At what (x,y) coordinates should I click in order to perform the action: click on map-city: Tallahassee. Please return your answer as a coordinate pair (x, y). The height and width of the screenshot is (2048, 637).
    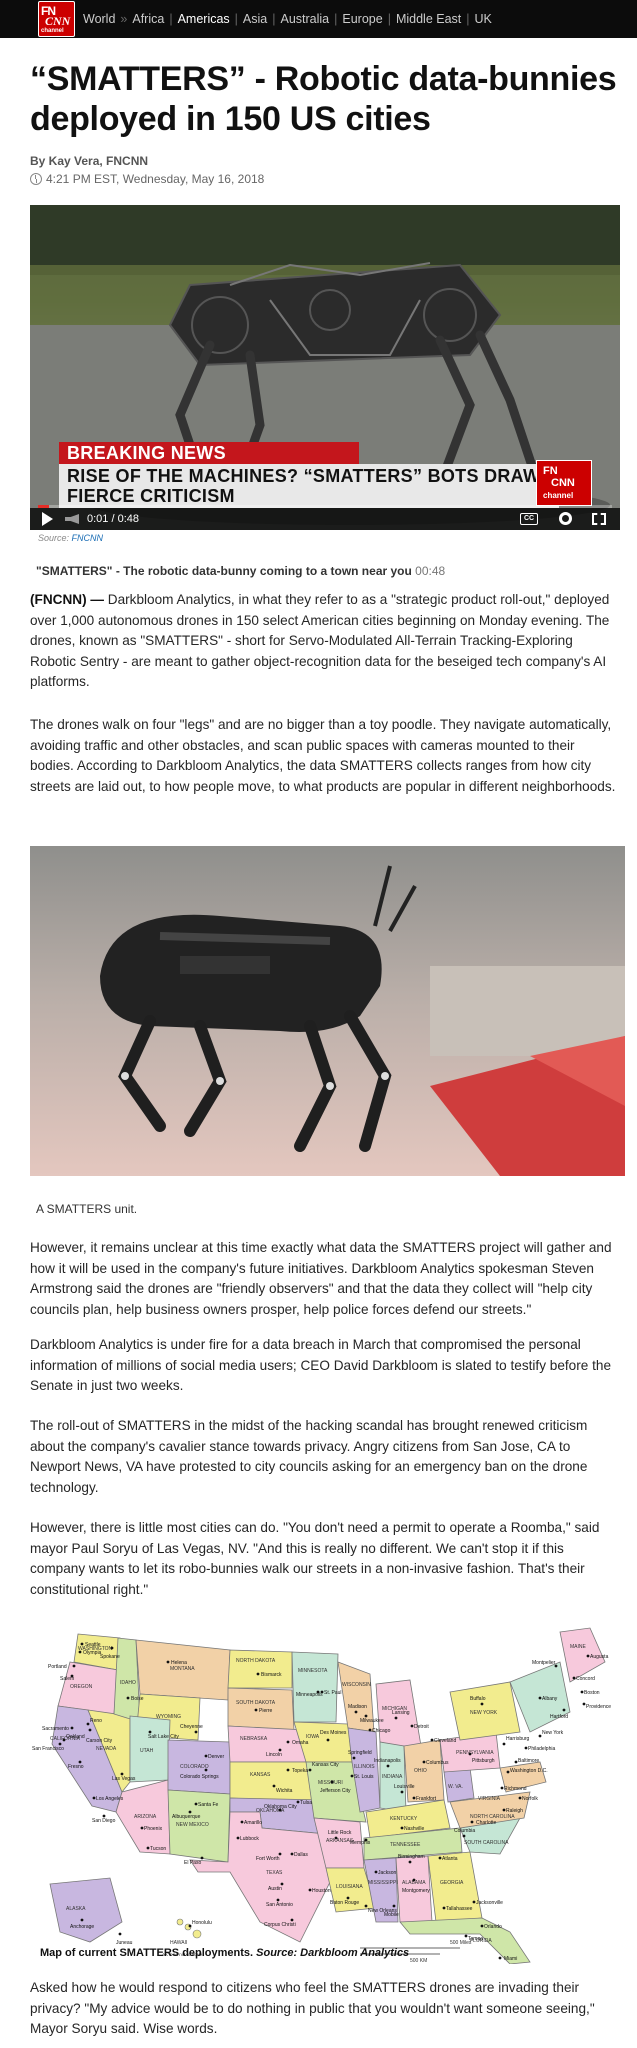
    Looking at the image, I should click on (459, 1909).